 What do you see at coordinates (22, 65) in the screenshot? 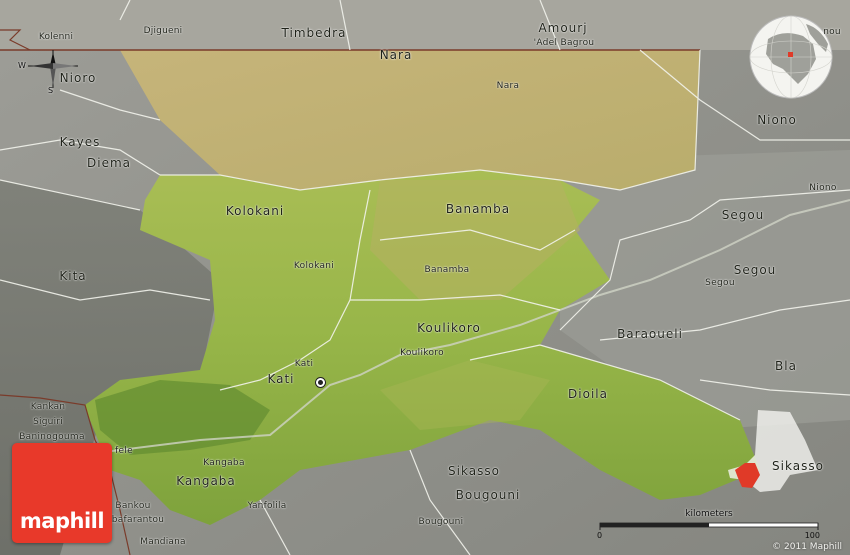
I see `compass-west-label: W` at bounding box center [22, 65].